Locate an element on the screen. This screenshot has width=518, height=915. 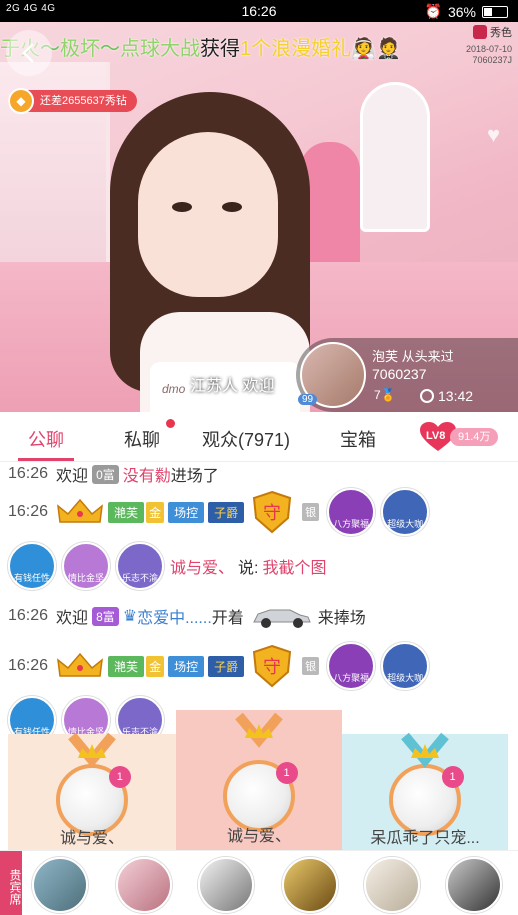
watermark-logo: 秀色 2018-07-10 7060237J is located at coordinates (478, 45).